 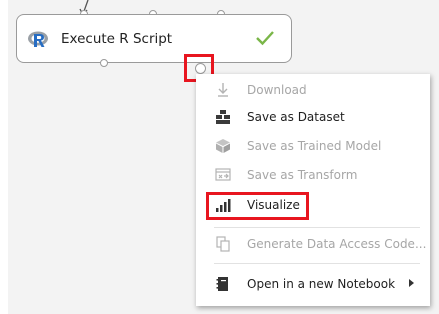 What do you see at coordinates (223, 90) in the screenshot?
I see `download-icon` at bounding box center [223, 90].